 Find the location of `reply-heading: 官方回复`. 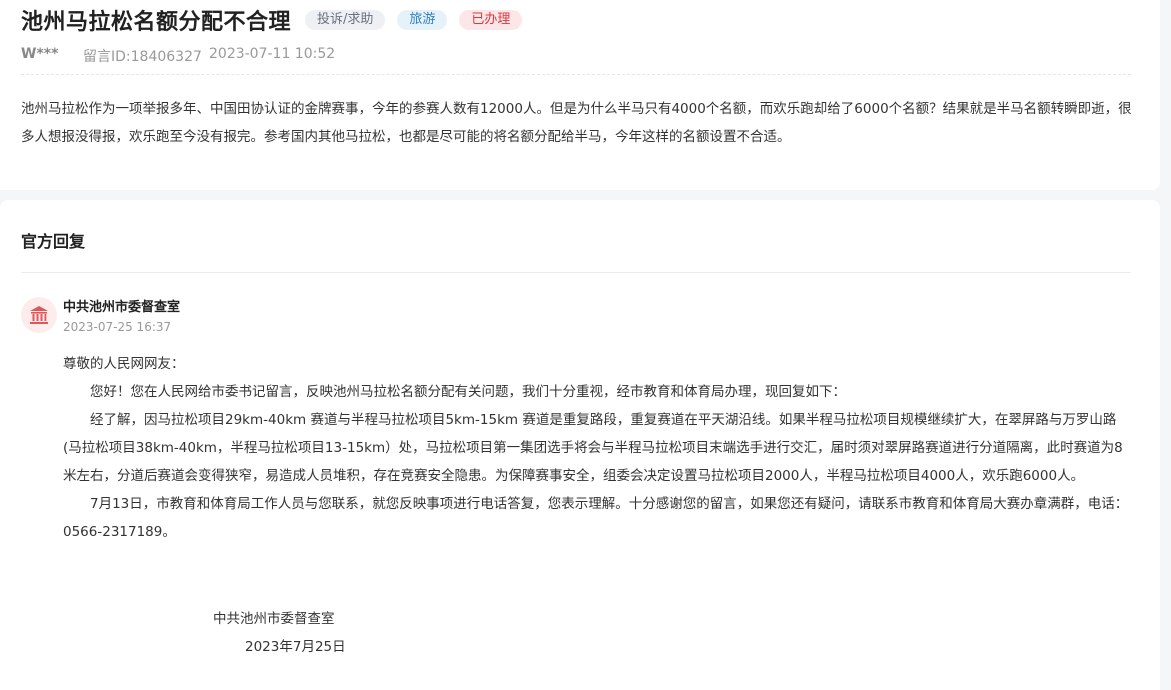

reply-heading: 官方回复 is located at coordinates (53, 241).